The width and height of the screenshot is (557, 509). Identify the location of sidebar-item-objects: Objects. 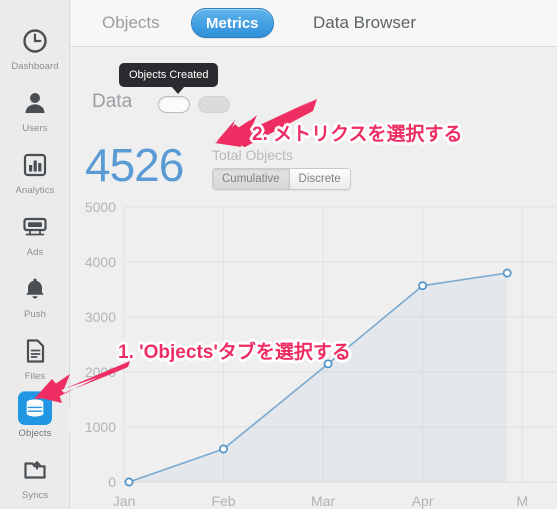
(41, 422).